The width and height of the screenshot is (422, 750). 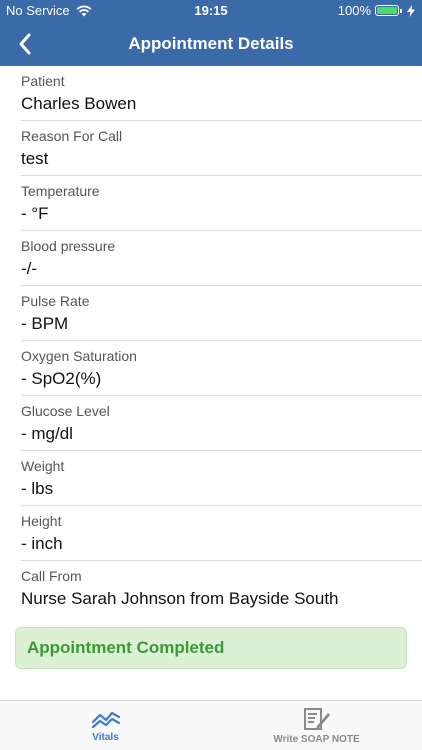 What do you see at coordinates (221, 478) in the screenshot?
I see `field-row-weight: Weight - lbs` at bounding box center [221, 478].